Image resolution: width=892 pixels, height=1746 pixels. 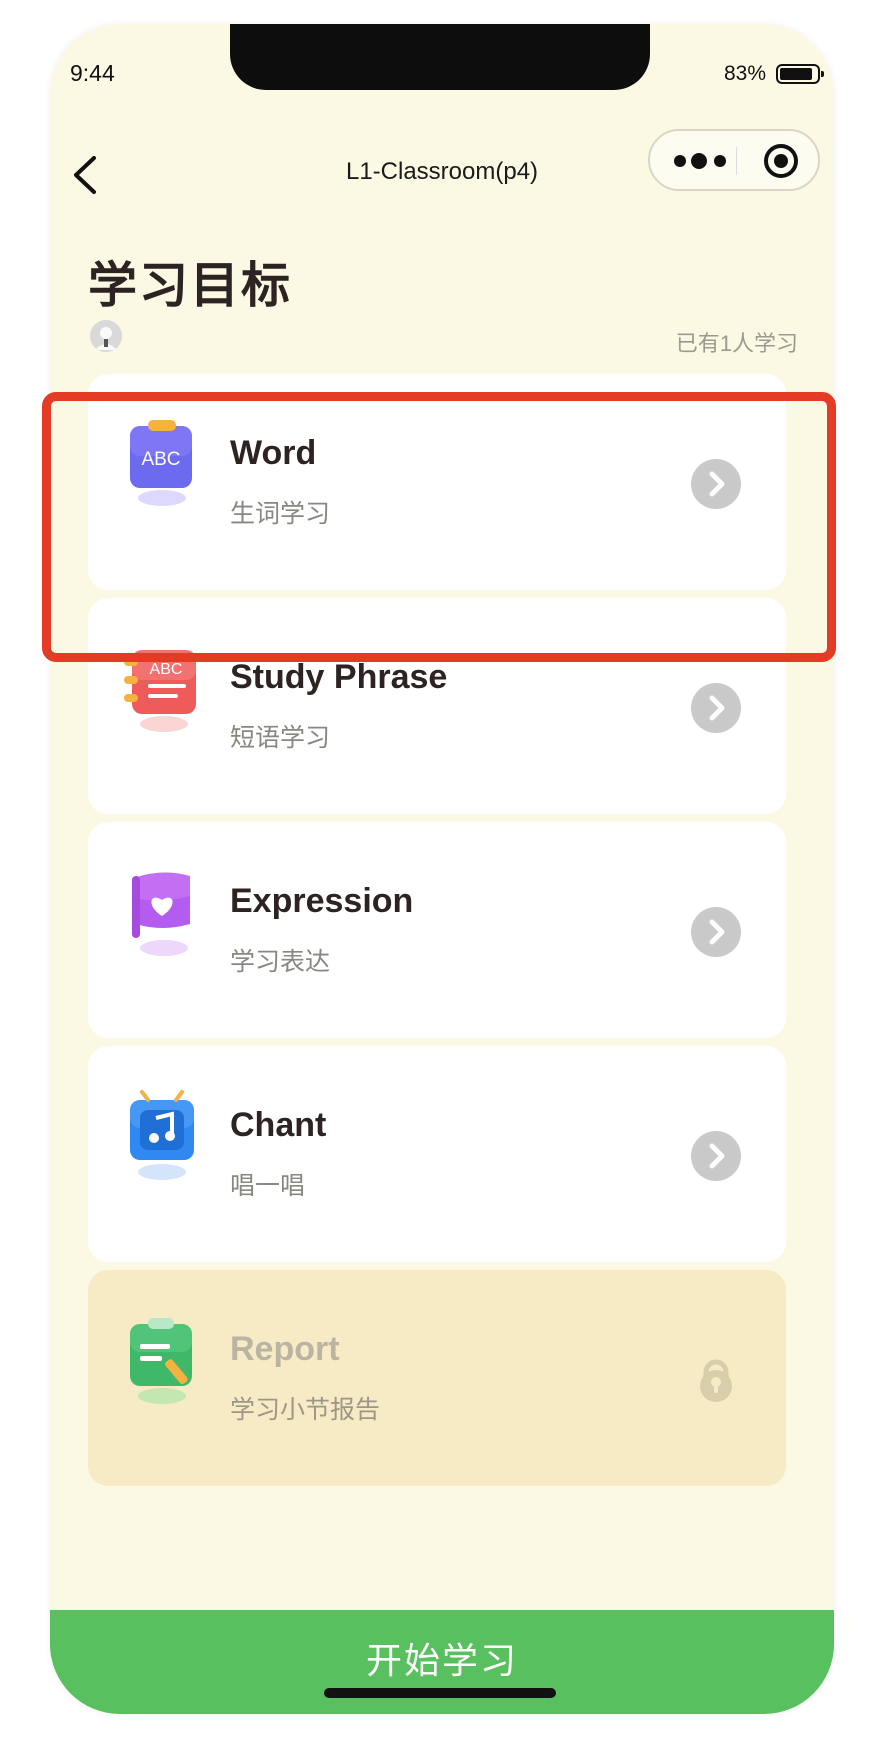 I want to click on card-report: Report 学习小节报告, so click(x=437, y=1378).